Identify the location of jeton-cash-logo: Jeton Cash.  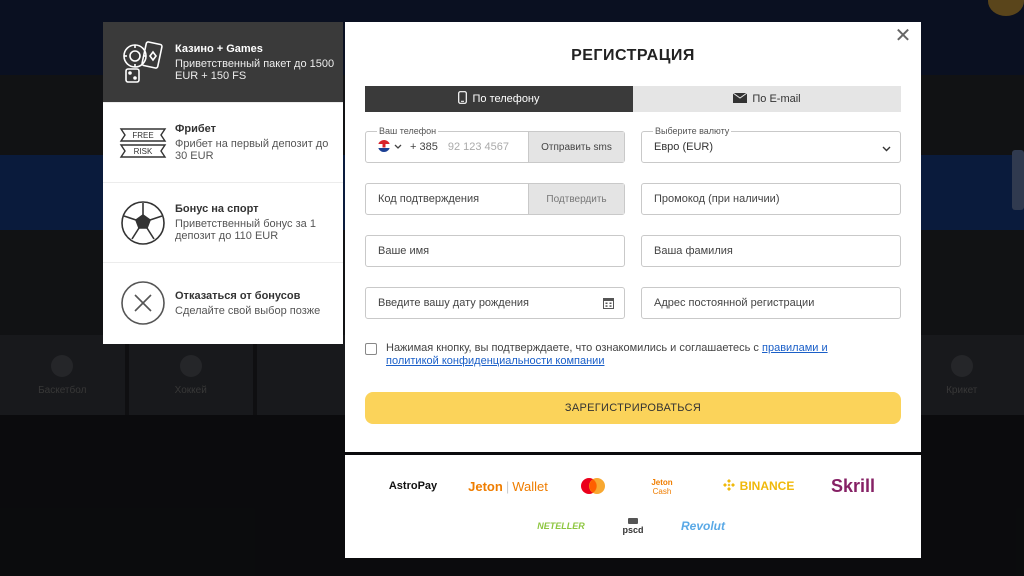
(662, 487).